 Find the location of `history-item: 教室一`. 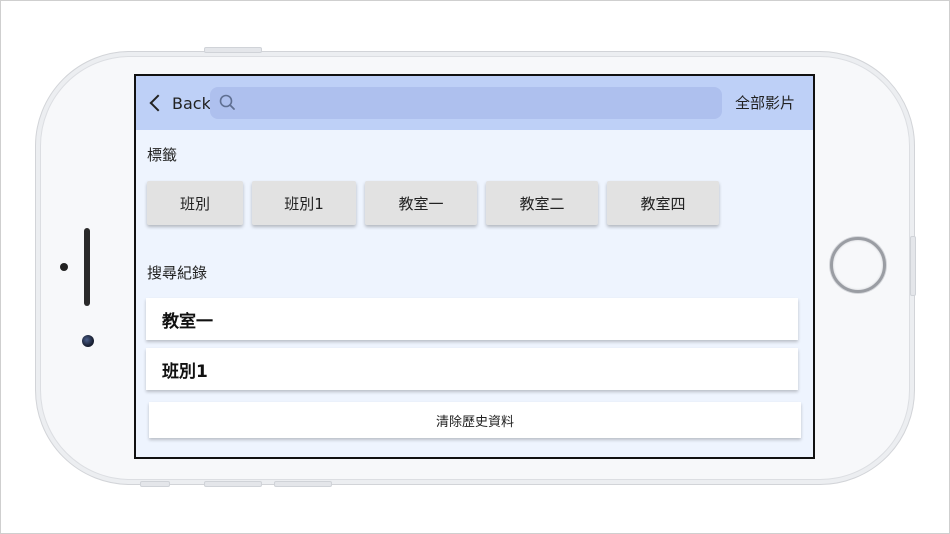

history-item: 教室一 is located at coordinates (472, 319).